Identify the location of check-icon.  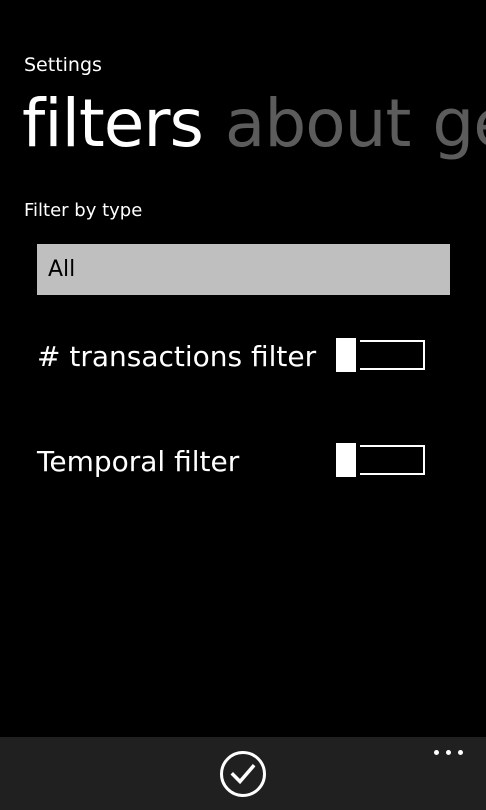
(243, 774).